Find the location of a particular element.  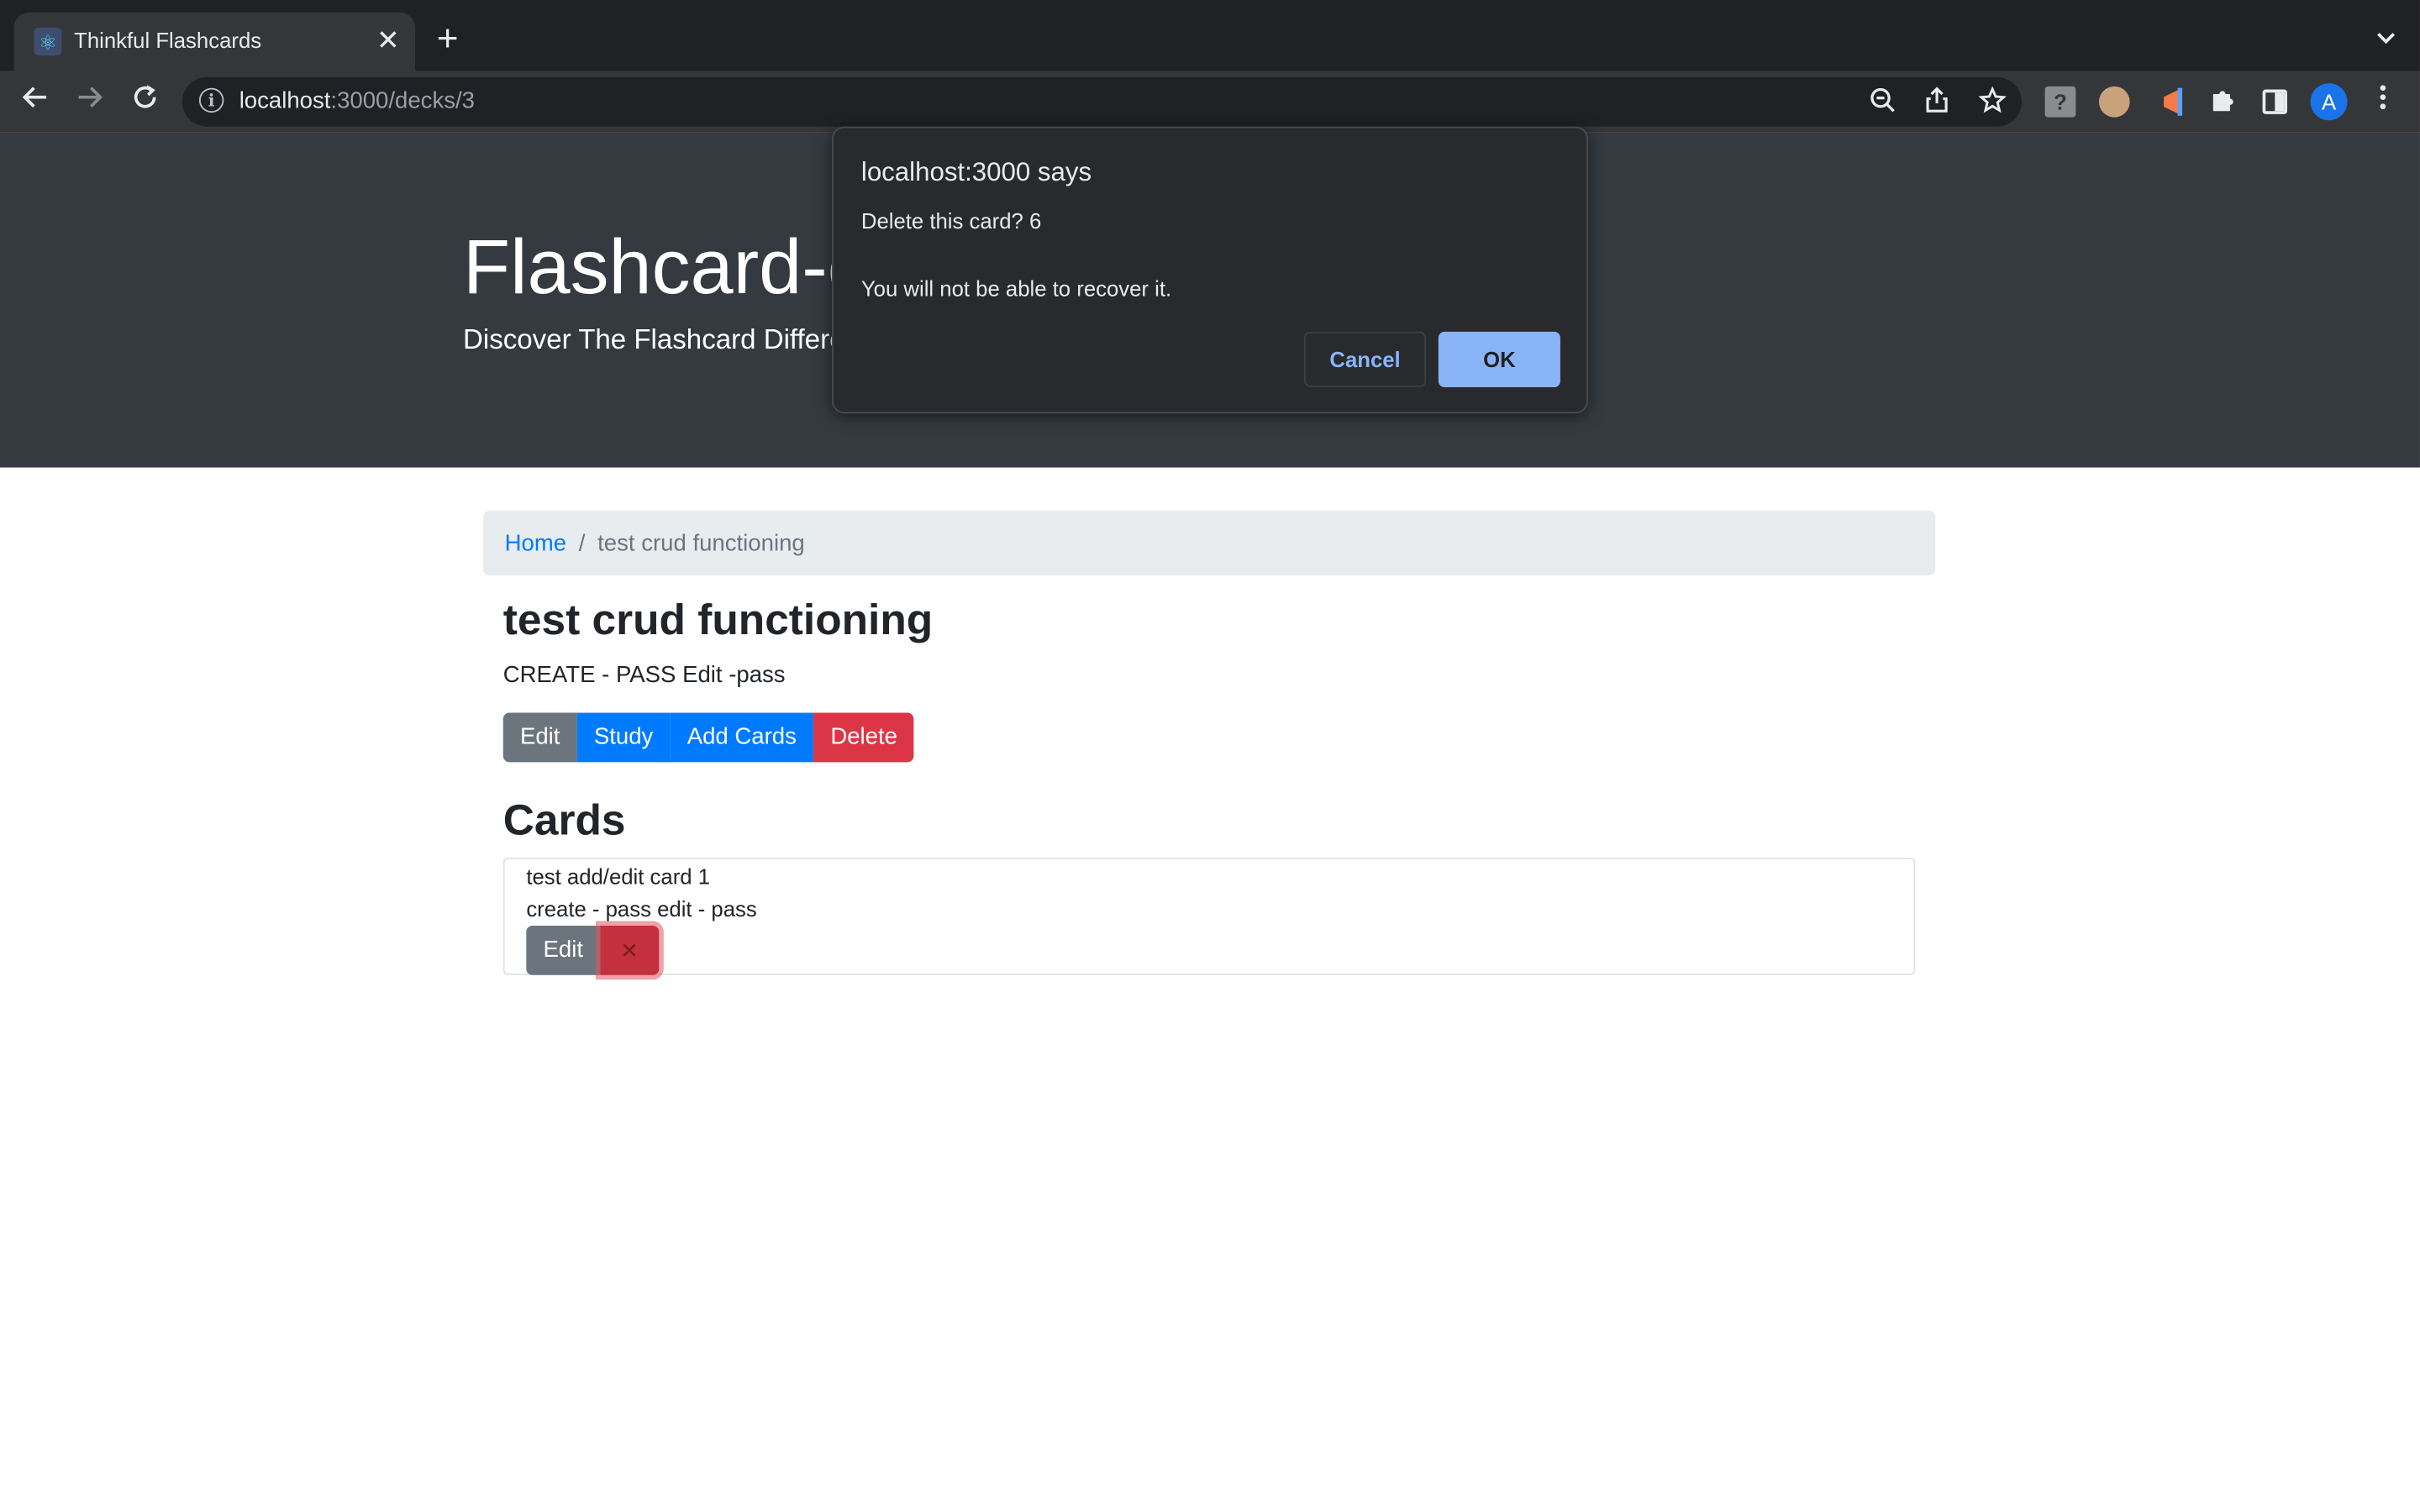

dialog-ok-button: OK is located at coordinates (1499, 359).